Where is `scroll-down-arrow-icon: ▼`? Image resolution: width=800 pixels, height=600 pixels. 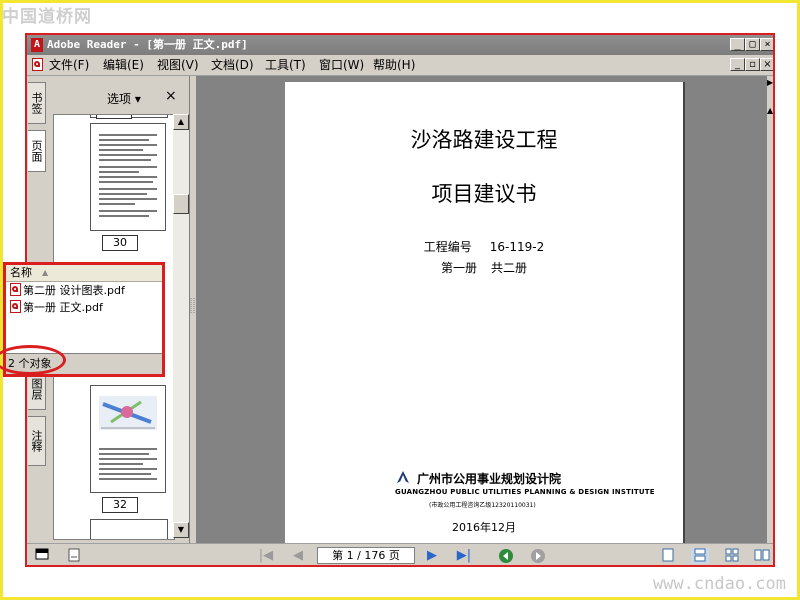 scroll-down-arrow-icon: ▼ is located at coordinates (181, 530).